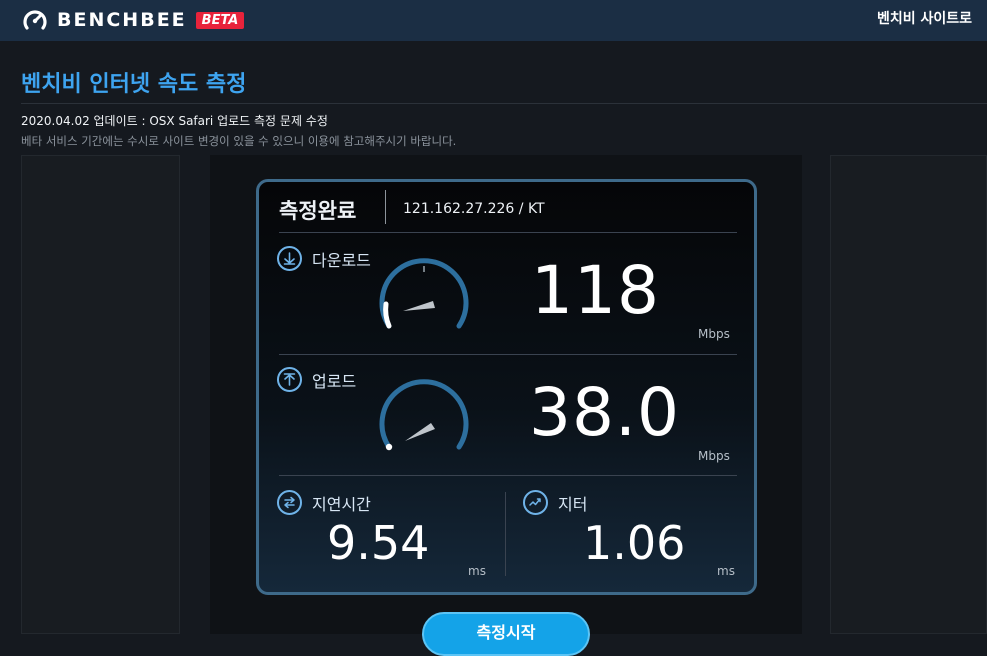 The image size is (987, 656). What do you see at coordinates (535, 502) in the screenshot?
I see `pulse-icon` at bounding box center [535, 502].